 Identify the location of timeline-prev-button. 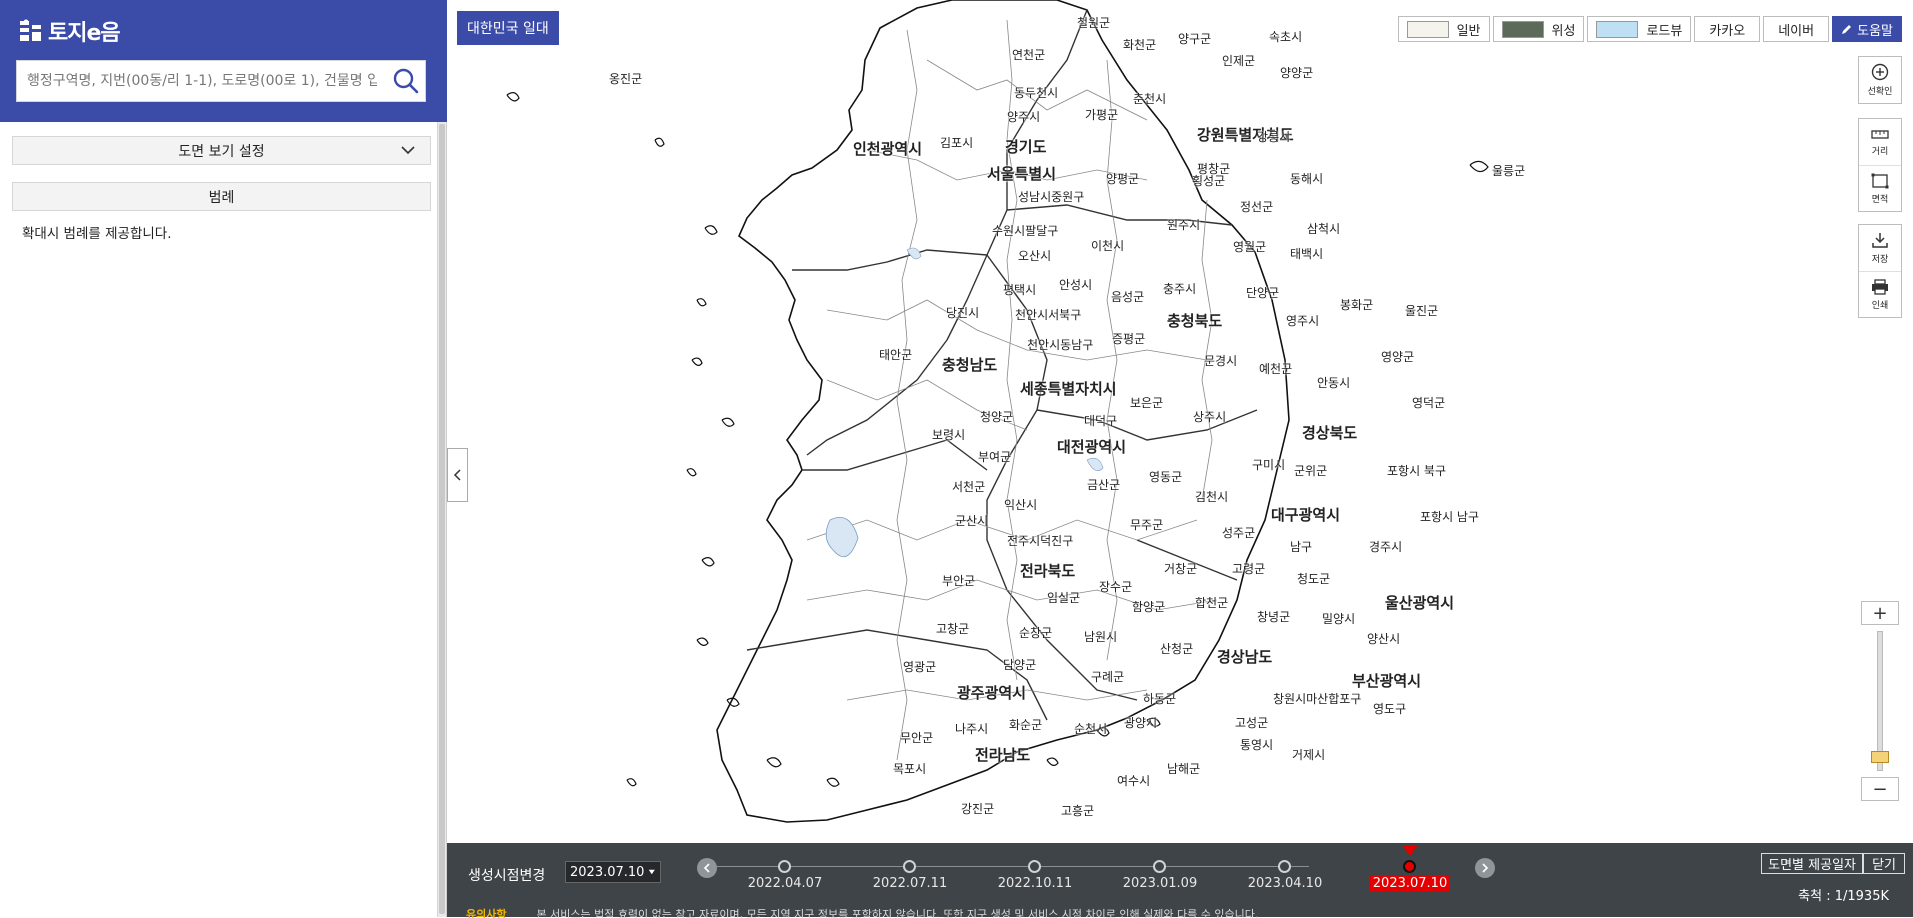
(707, 868).